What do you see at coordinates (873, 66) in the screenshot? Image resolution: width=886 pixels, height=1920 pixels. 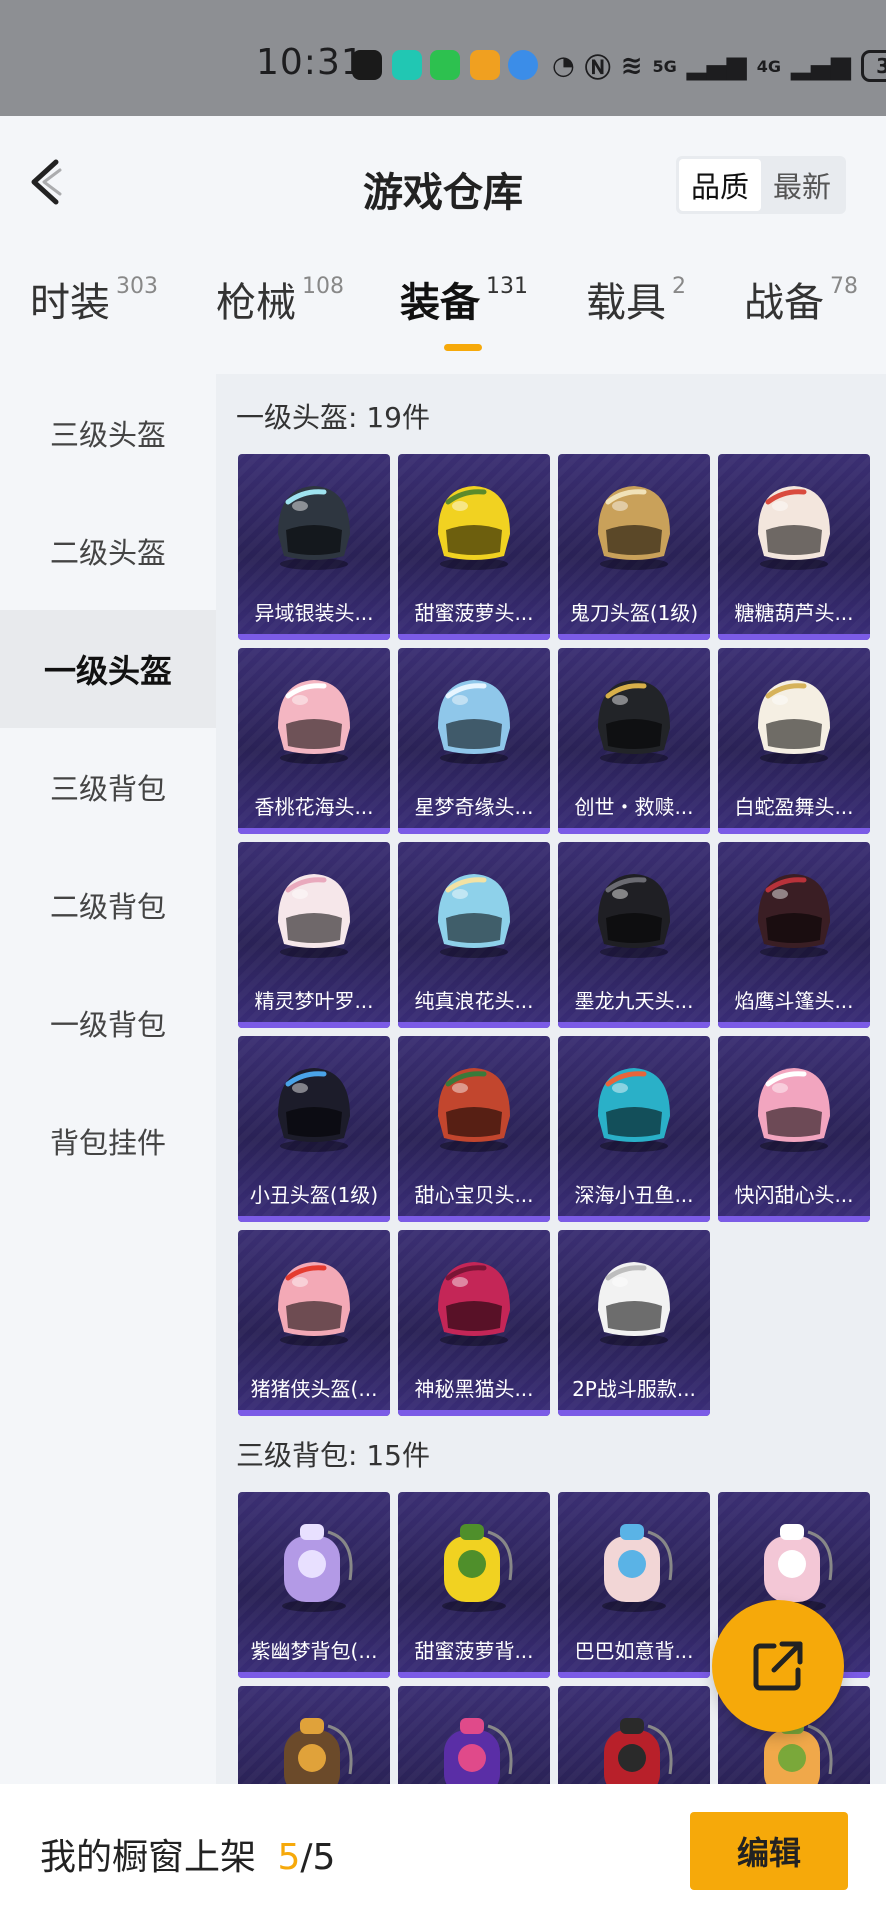 I see `battery-icon: 39` at bounding box center [873, 66].